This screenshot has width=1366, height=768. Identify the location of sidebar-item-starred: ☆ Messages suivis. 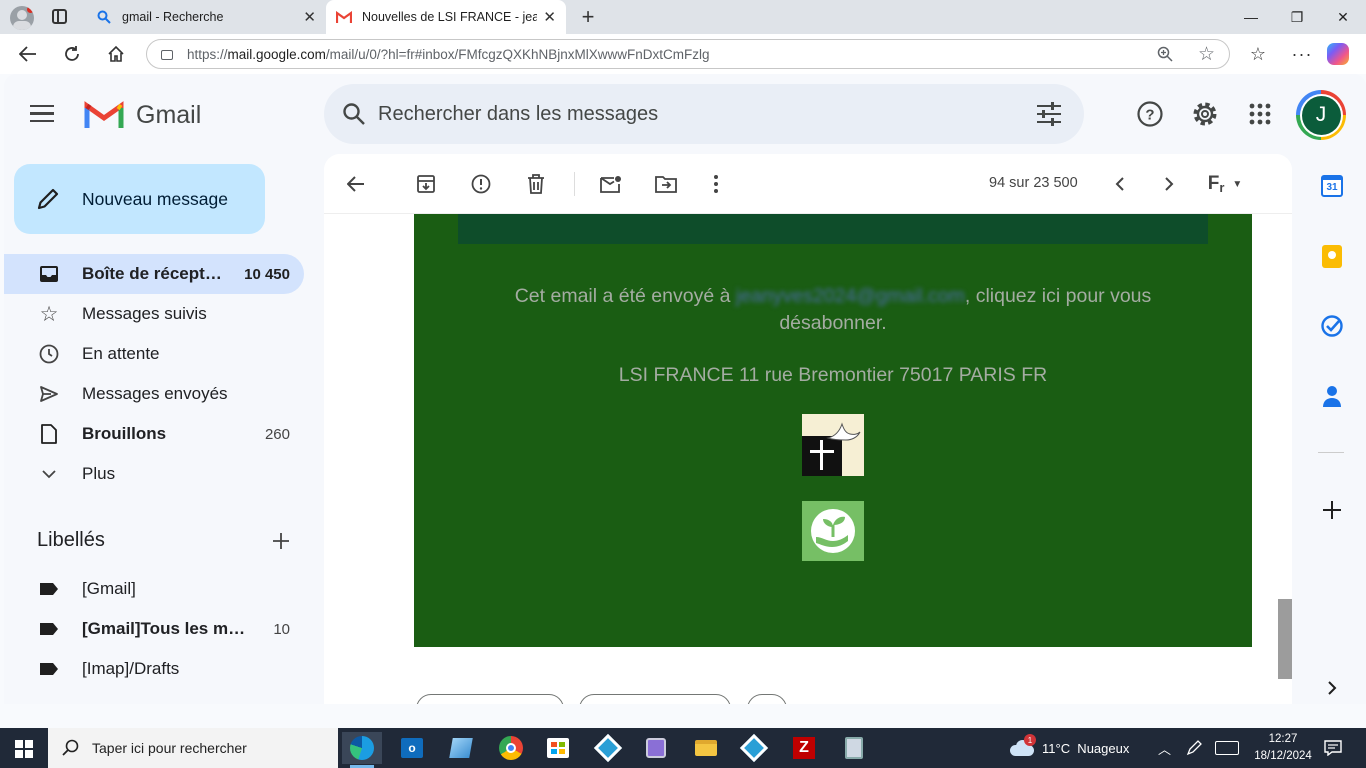
(154, 314).